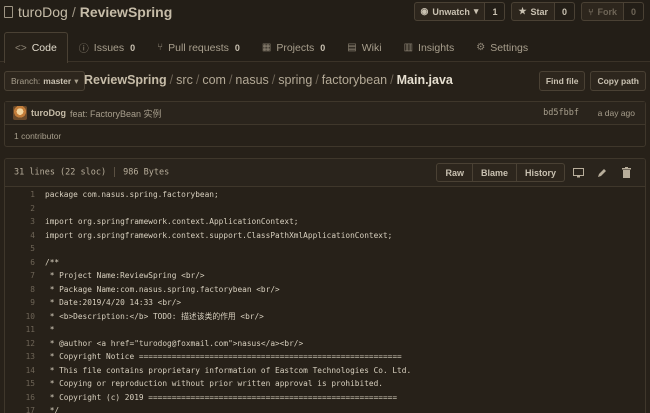  Describe the element at coordinates (126, 12) in the screenshot. I see `repo-name-link: ReviewSpring` at that location.